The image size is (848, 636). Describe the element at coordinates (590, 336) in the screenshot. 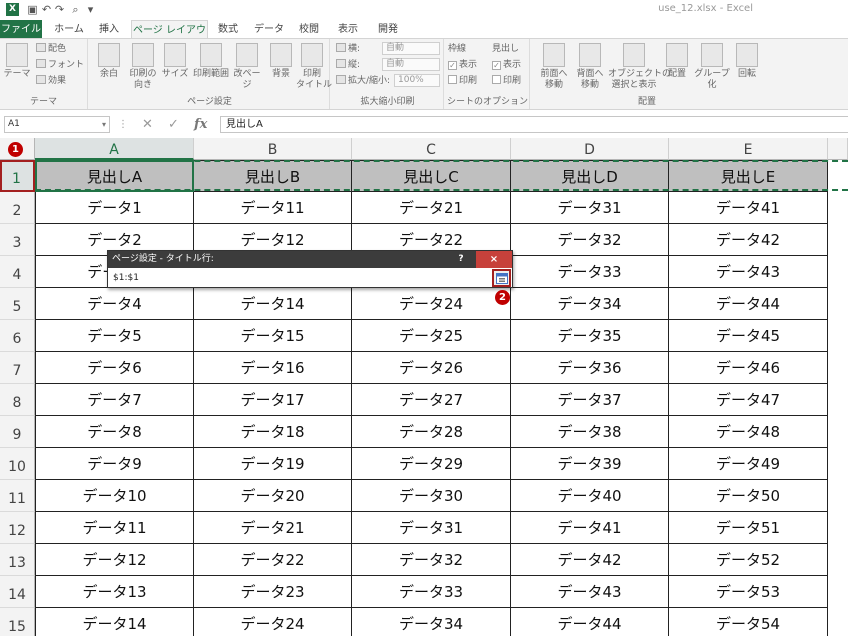

I see `cell-d6: データ35` at that location.